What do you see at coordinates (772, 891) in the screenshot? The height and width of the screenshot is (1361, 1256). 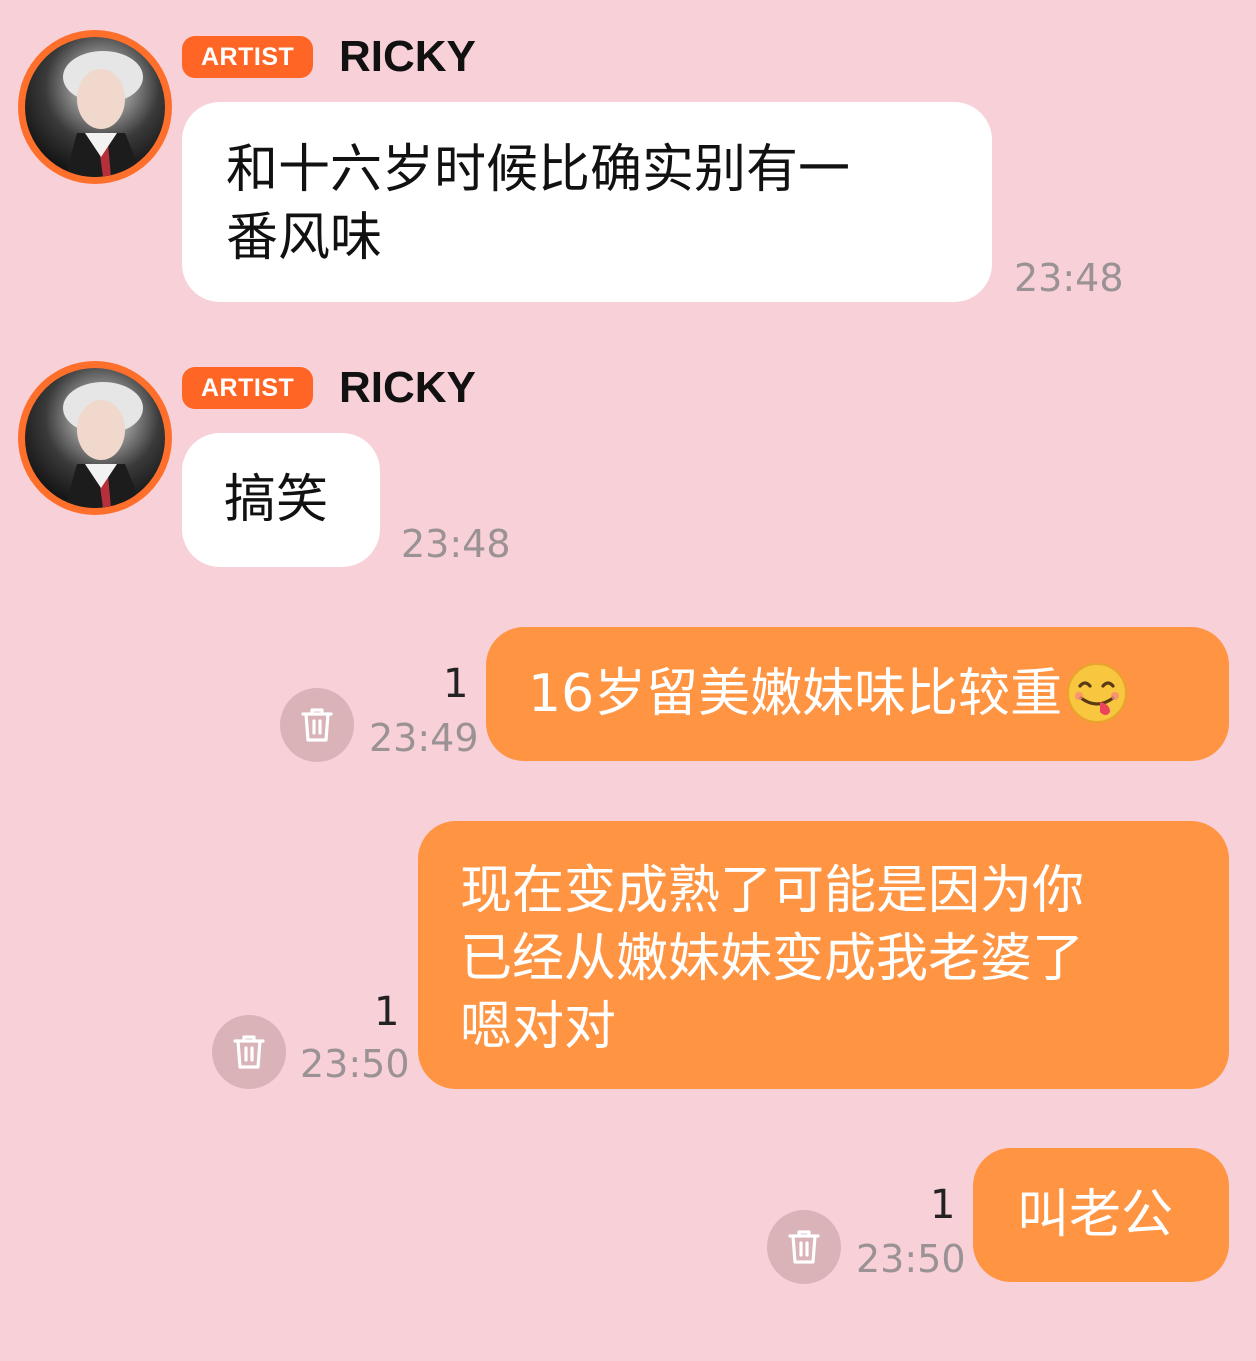 I see `message-text-line: 现在变成熟了可能是因为你` at bounding box center [772, 891].